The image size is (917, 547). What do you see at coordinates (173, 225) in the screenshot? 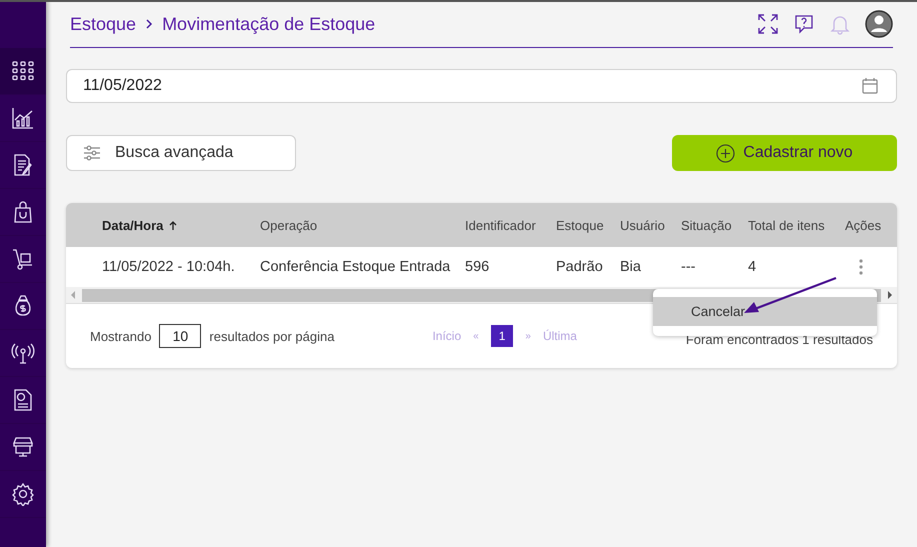
I see `sort-arrow-icon` at bounding box center [173, 225].